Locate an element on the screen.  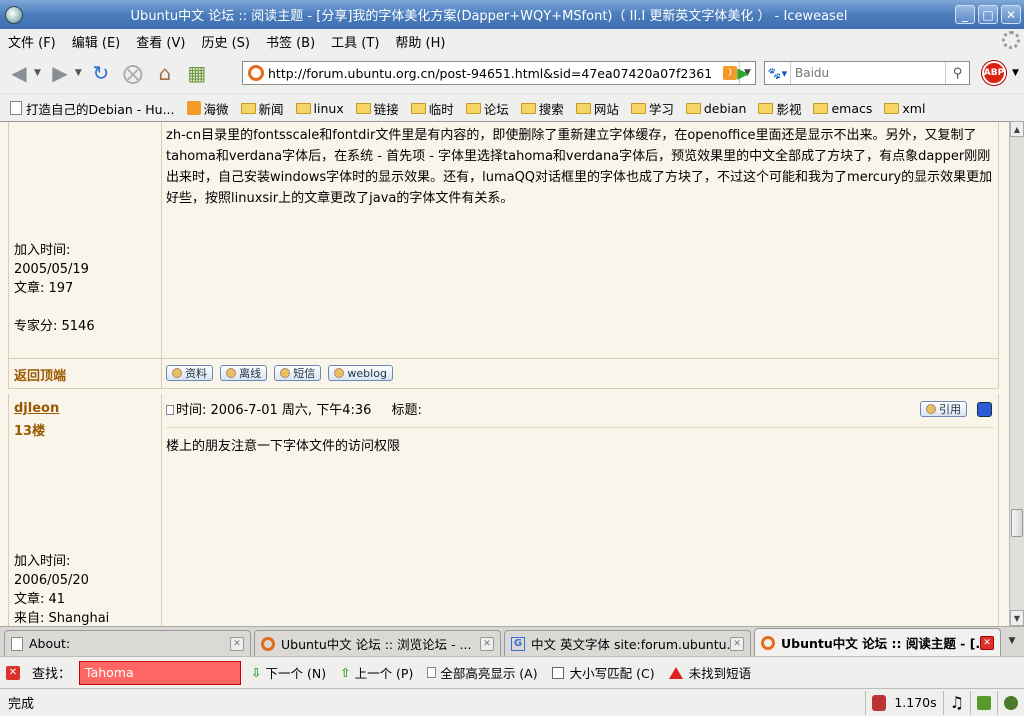
search-input is located at coordinates (868, 73).